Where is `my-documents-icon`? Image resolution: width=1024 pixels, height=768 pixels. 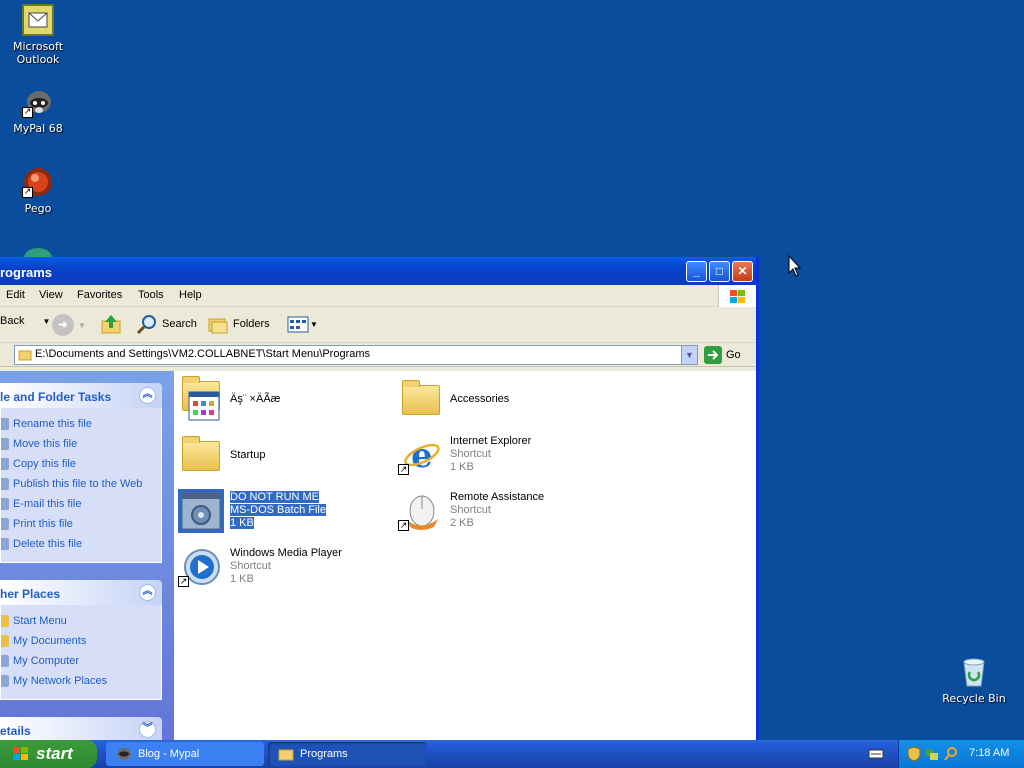
my-documents-icon is located at coordinates (5, 641).